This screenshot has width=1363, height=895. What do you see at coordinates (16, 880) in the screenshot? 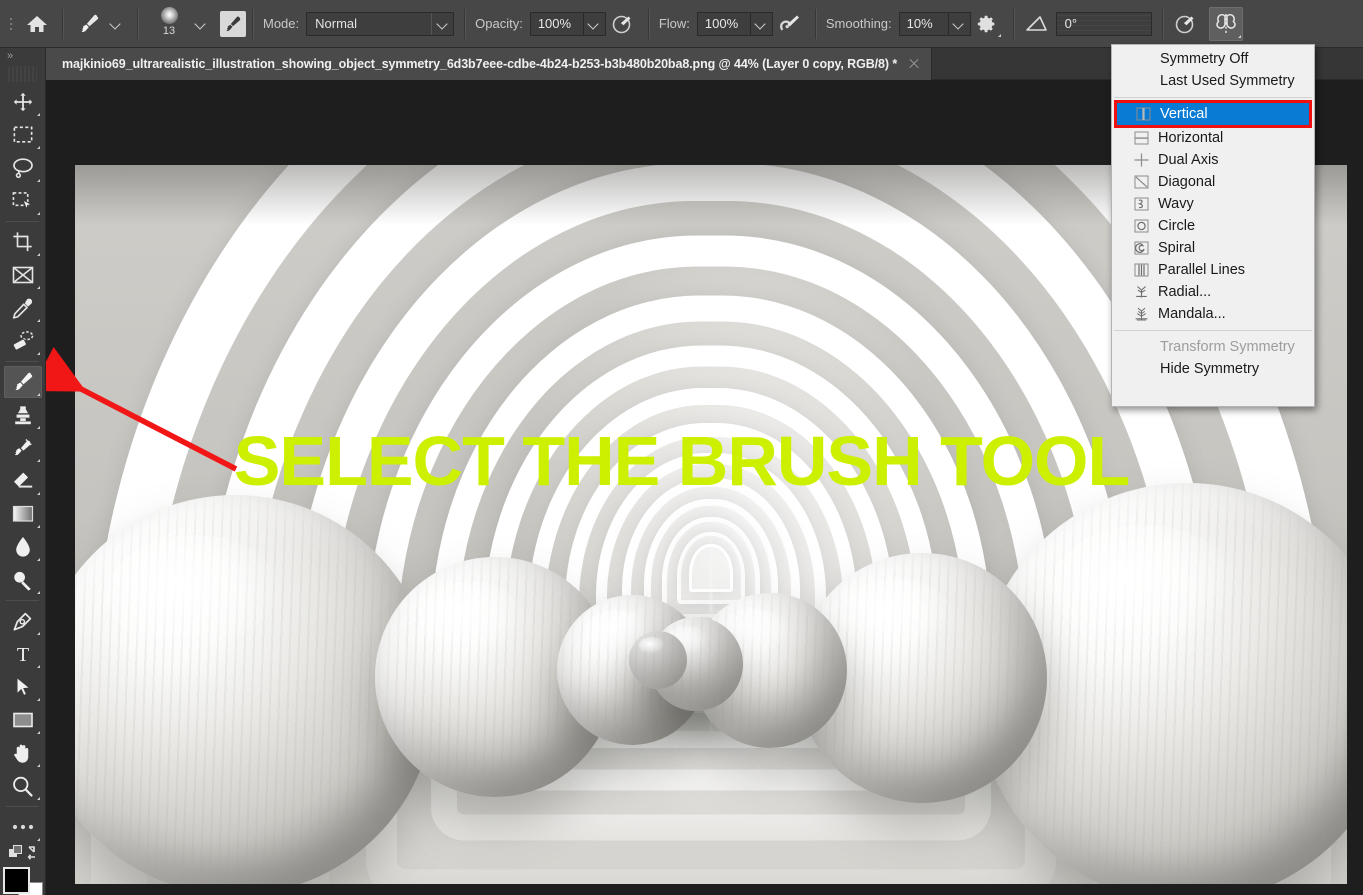
I see `foreground-color-swatch` at bounding box center [16, 880].